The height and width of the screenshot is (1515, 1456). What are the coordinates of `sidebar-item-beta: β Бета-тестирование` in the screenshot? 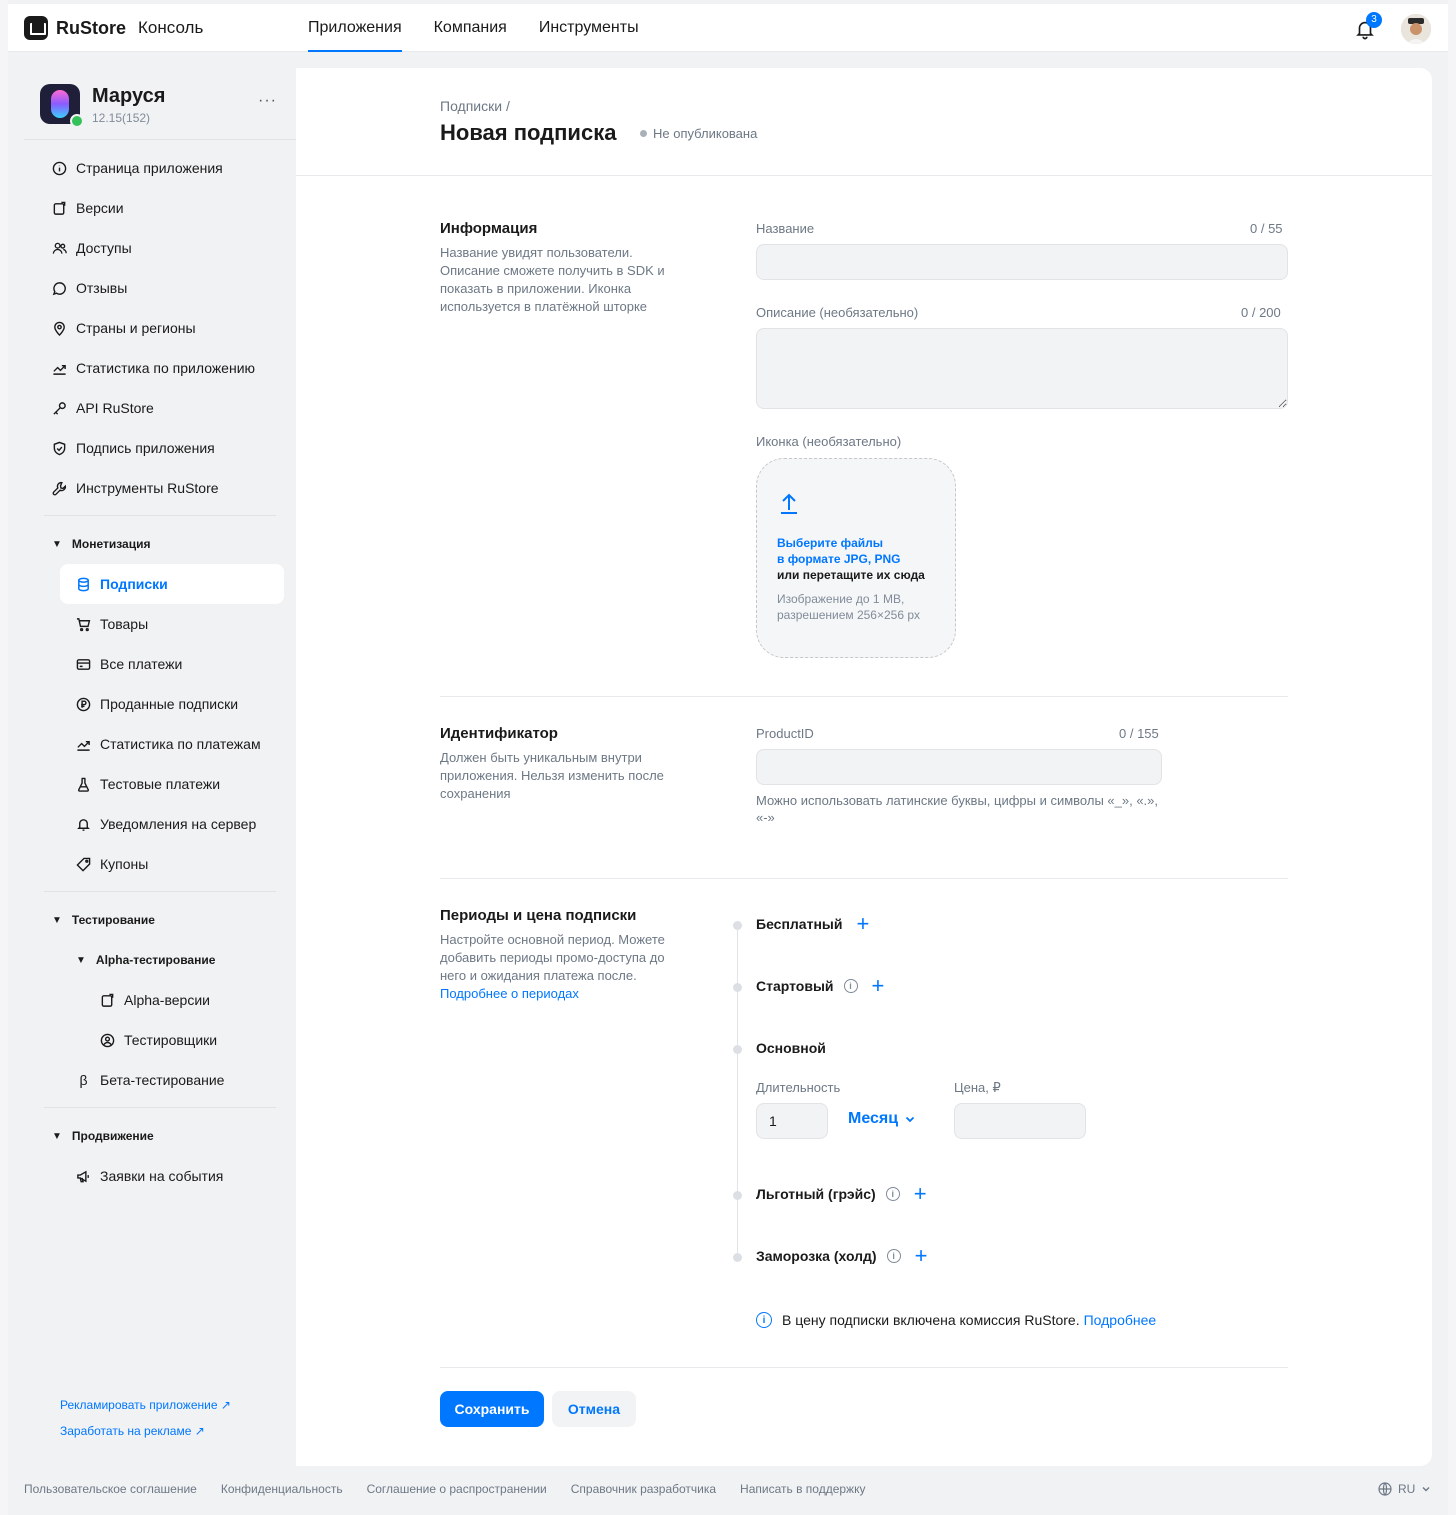 It's located at (150, 1080).